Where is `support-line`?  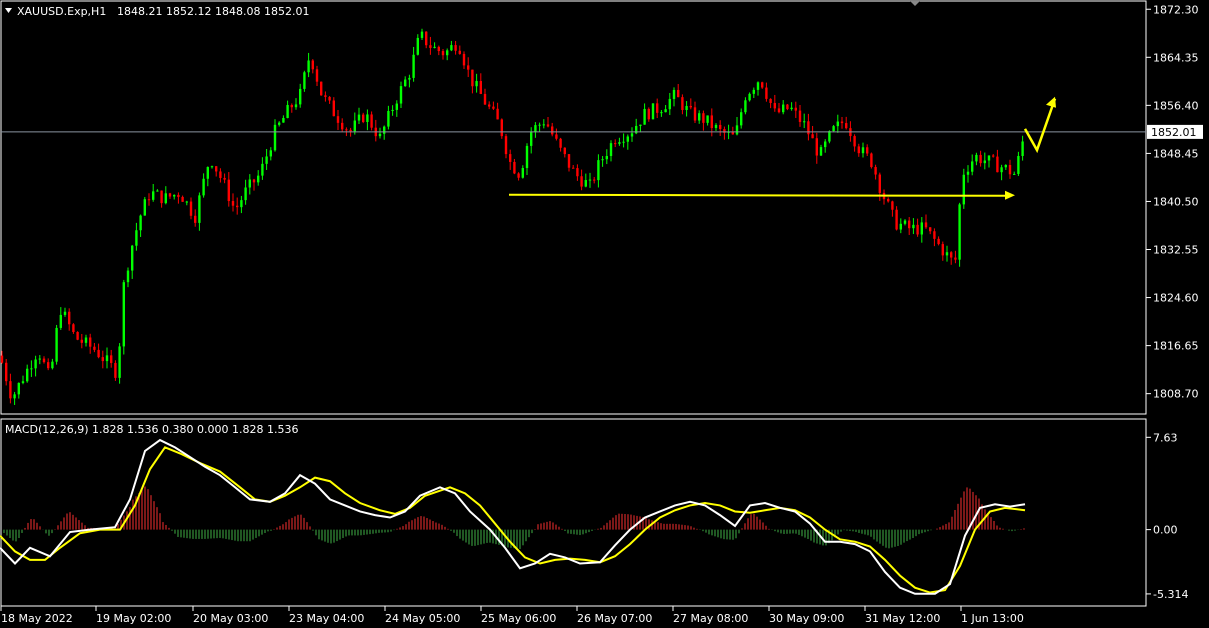 support-line is located at coordinates (758, 195).